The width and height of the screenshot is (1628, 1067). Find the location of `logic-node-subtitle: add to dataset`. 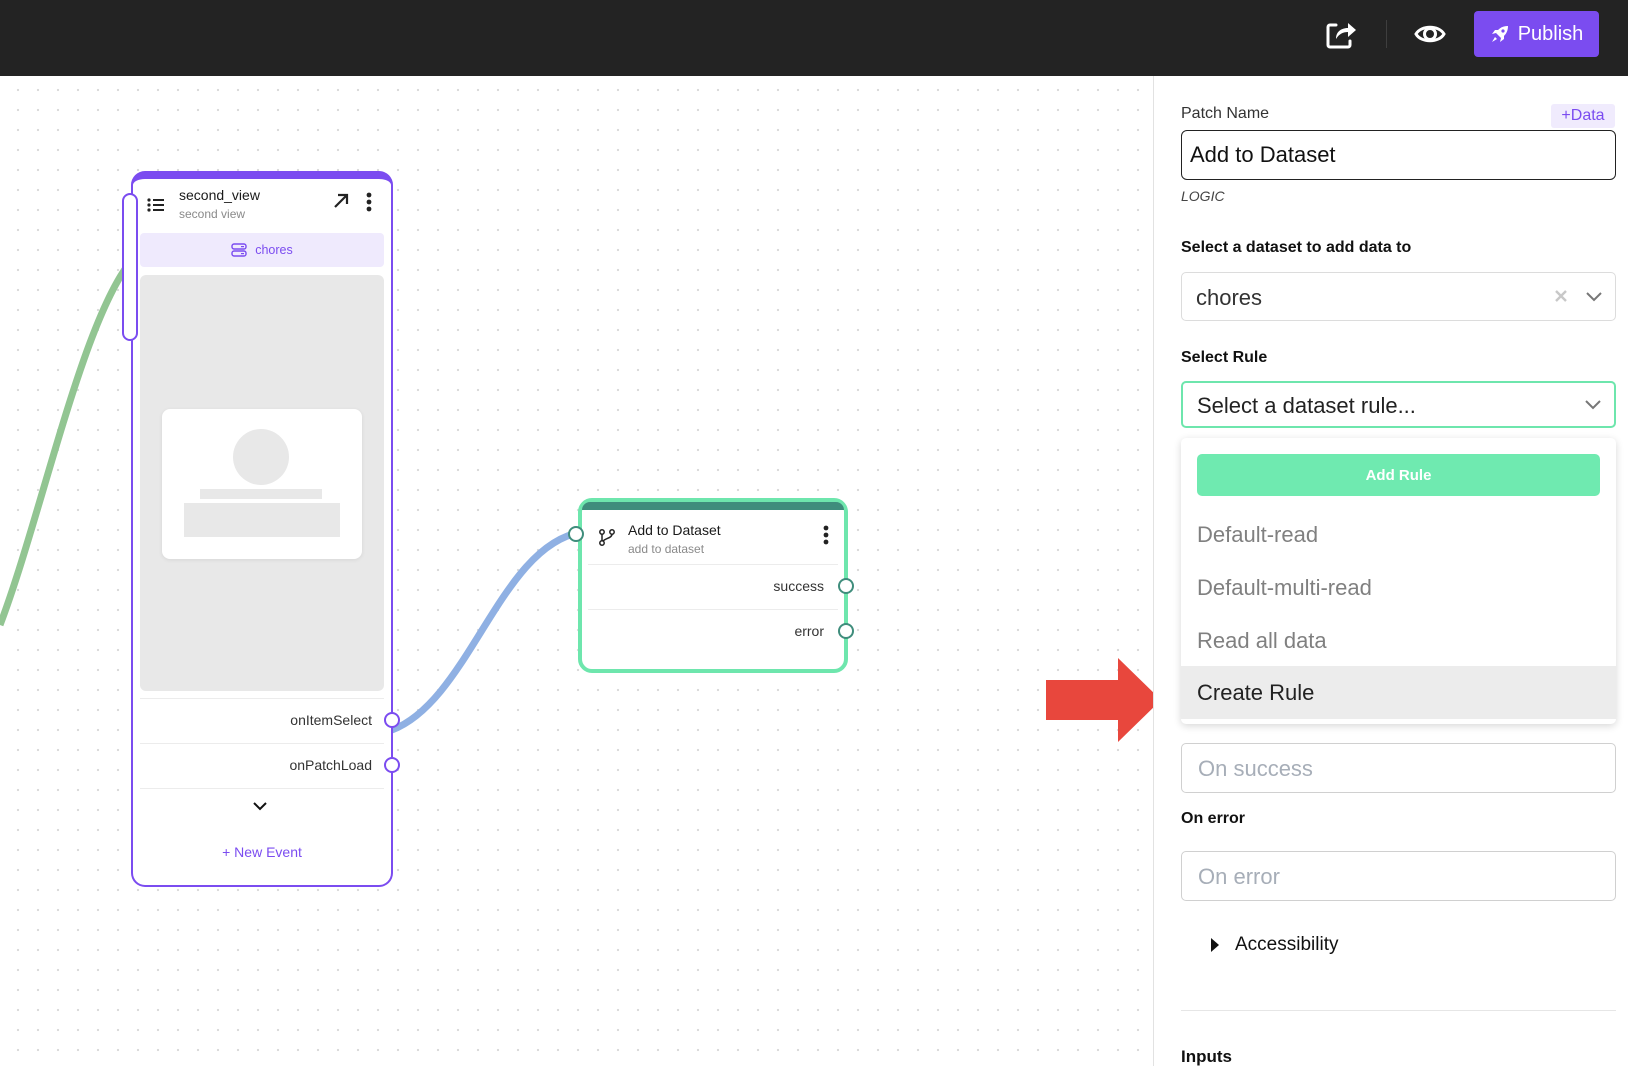

logic-node-subtitle: add to dataset is located at coordinates (666, 549).